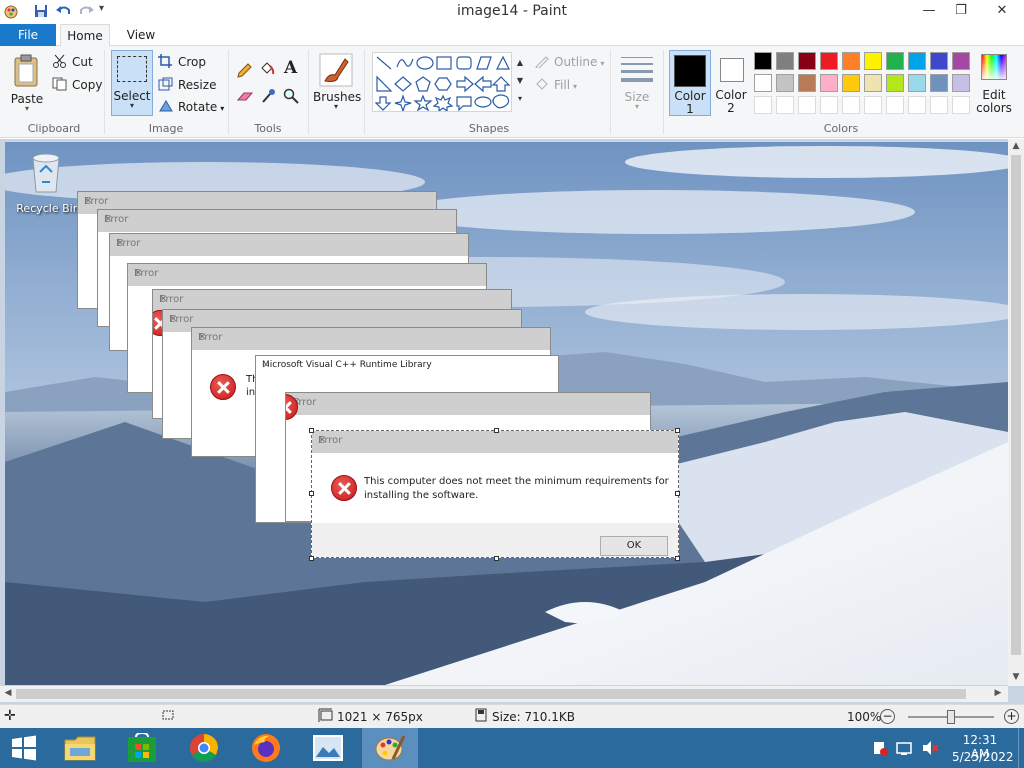 The height and width of the screenshot is (768, 1024). I want to click on zoom-slider, so click(951, 717).